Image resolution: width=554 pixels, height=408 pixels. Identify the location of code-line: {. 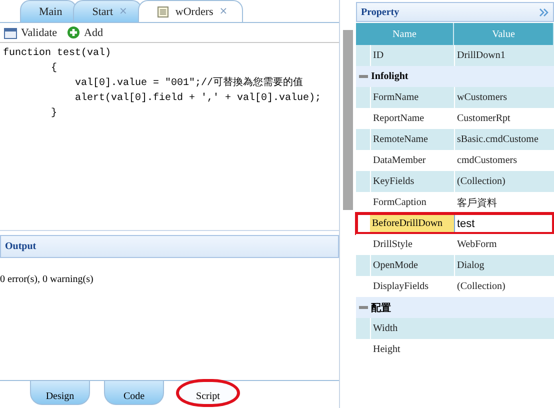
(54, 69).